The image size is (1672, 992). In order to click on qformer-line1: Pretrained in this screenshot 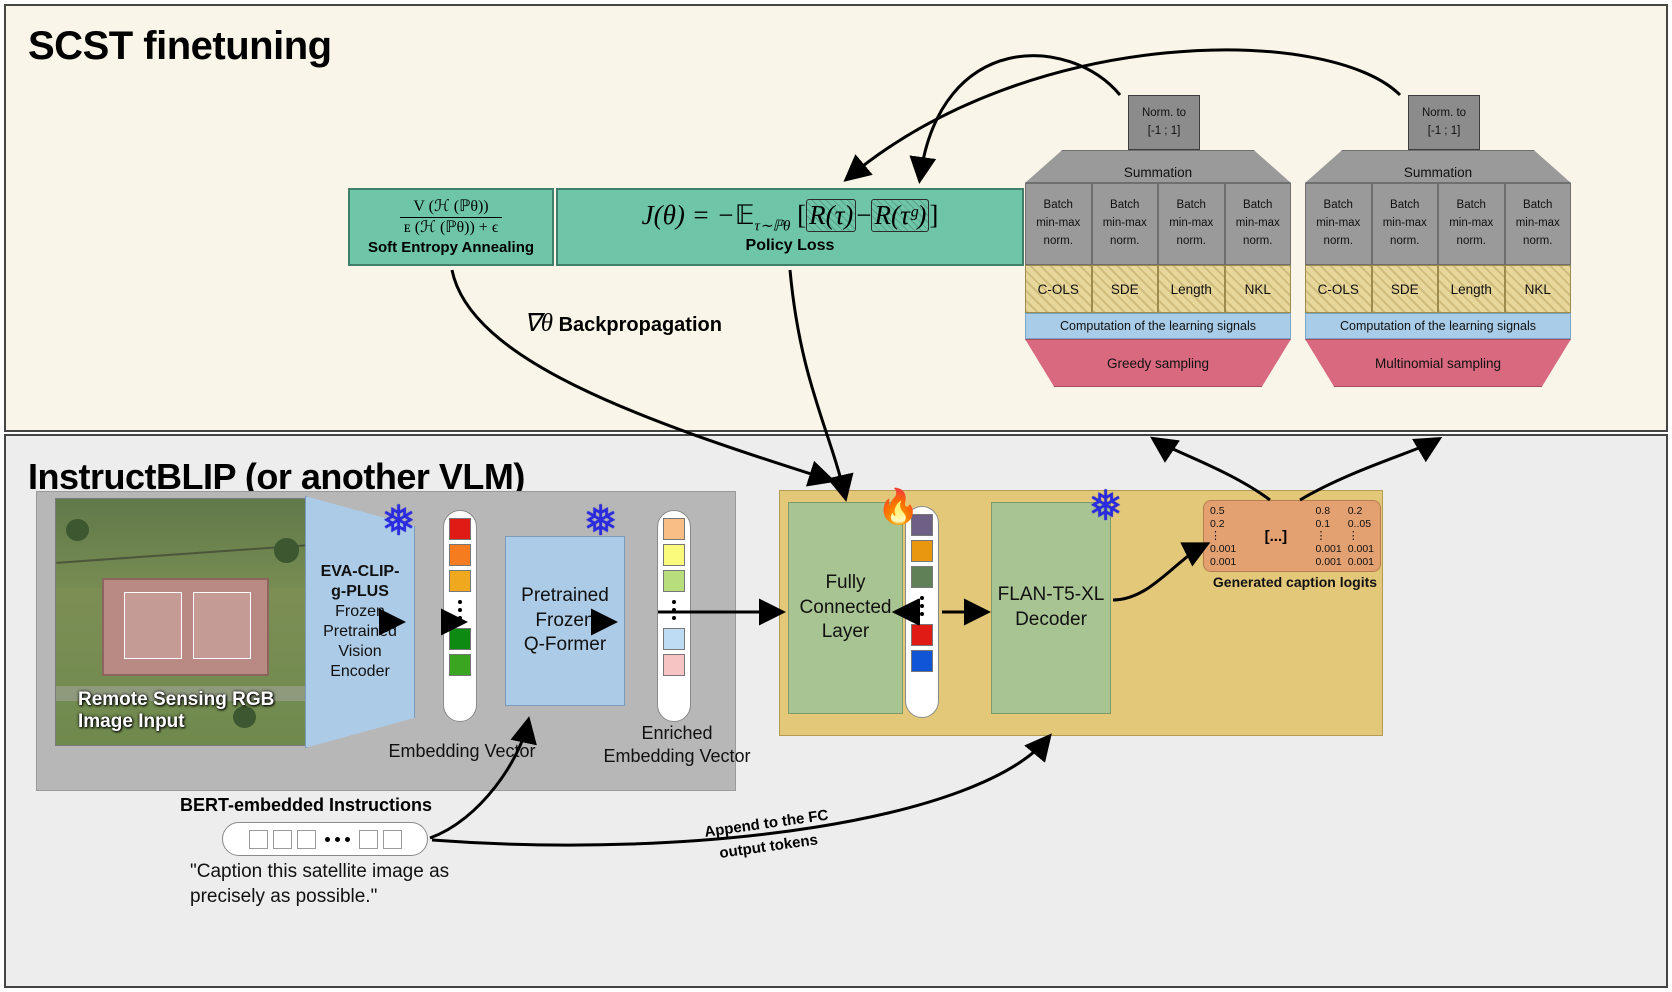, I will do `click(565, 595)`.